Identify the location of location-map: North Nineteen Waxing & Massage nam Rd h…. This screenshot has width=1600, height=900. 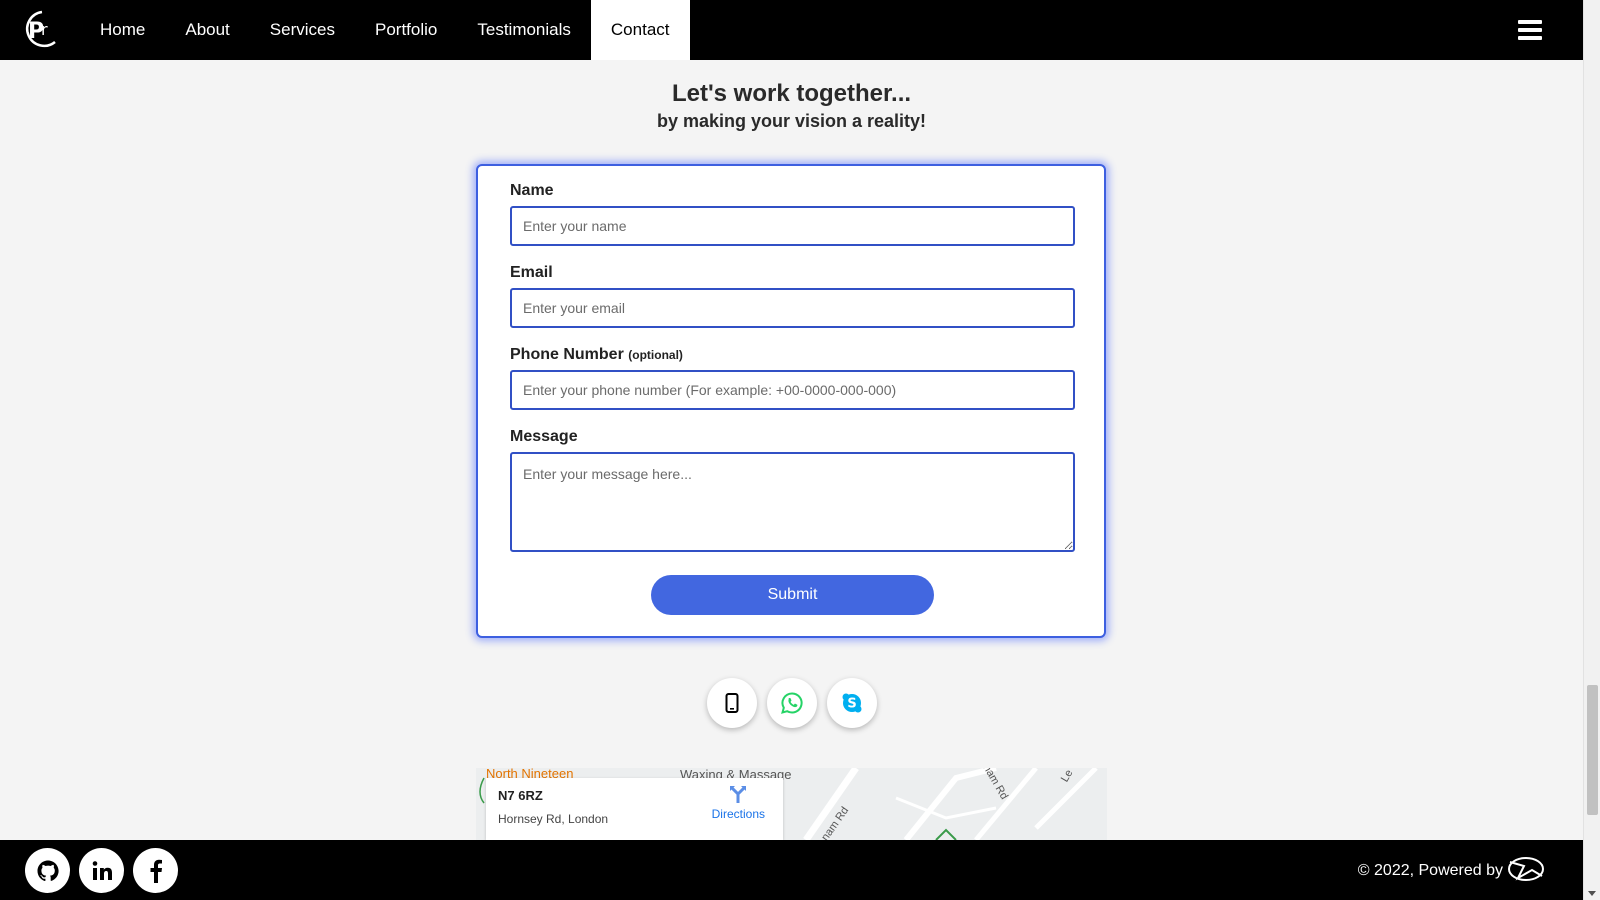
(791, 804).